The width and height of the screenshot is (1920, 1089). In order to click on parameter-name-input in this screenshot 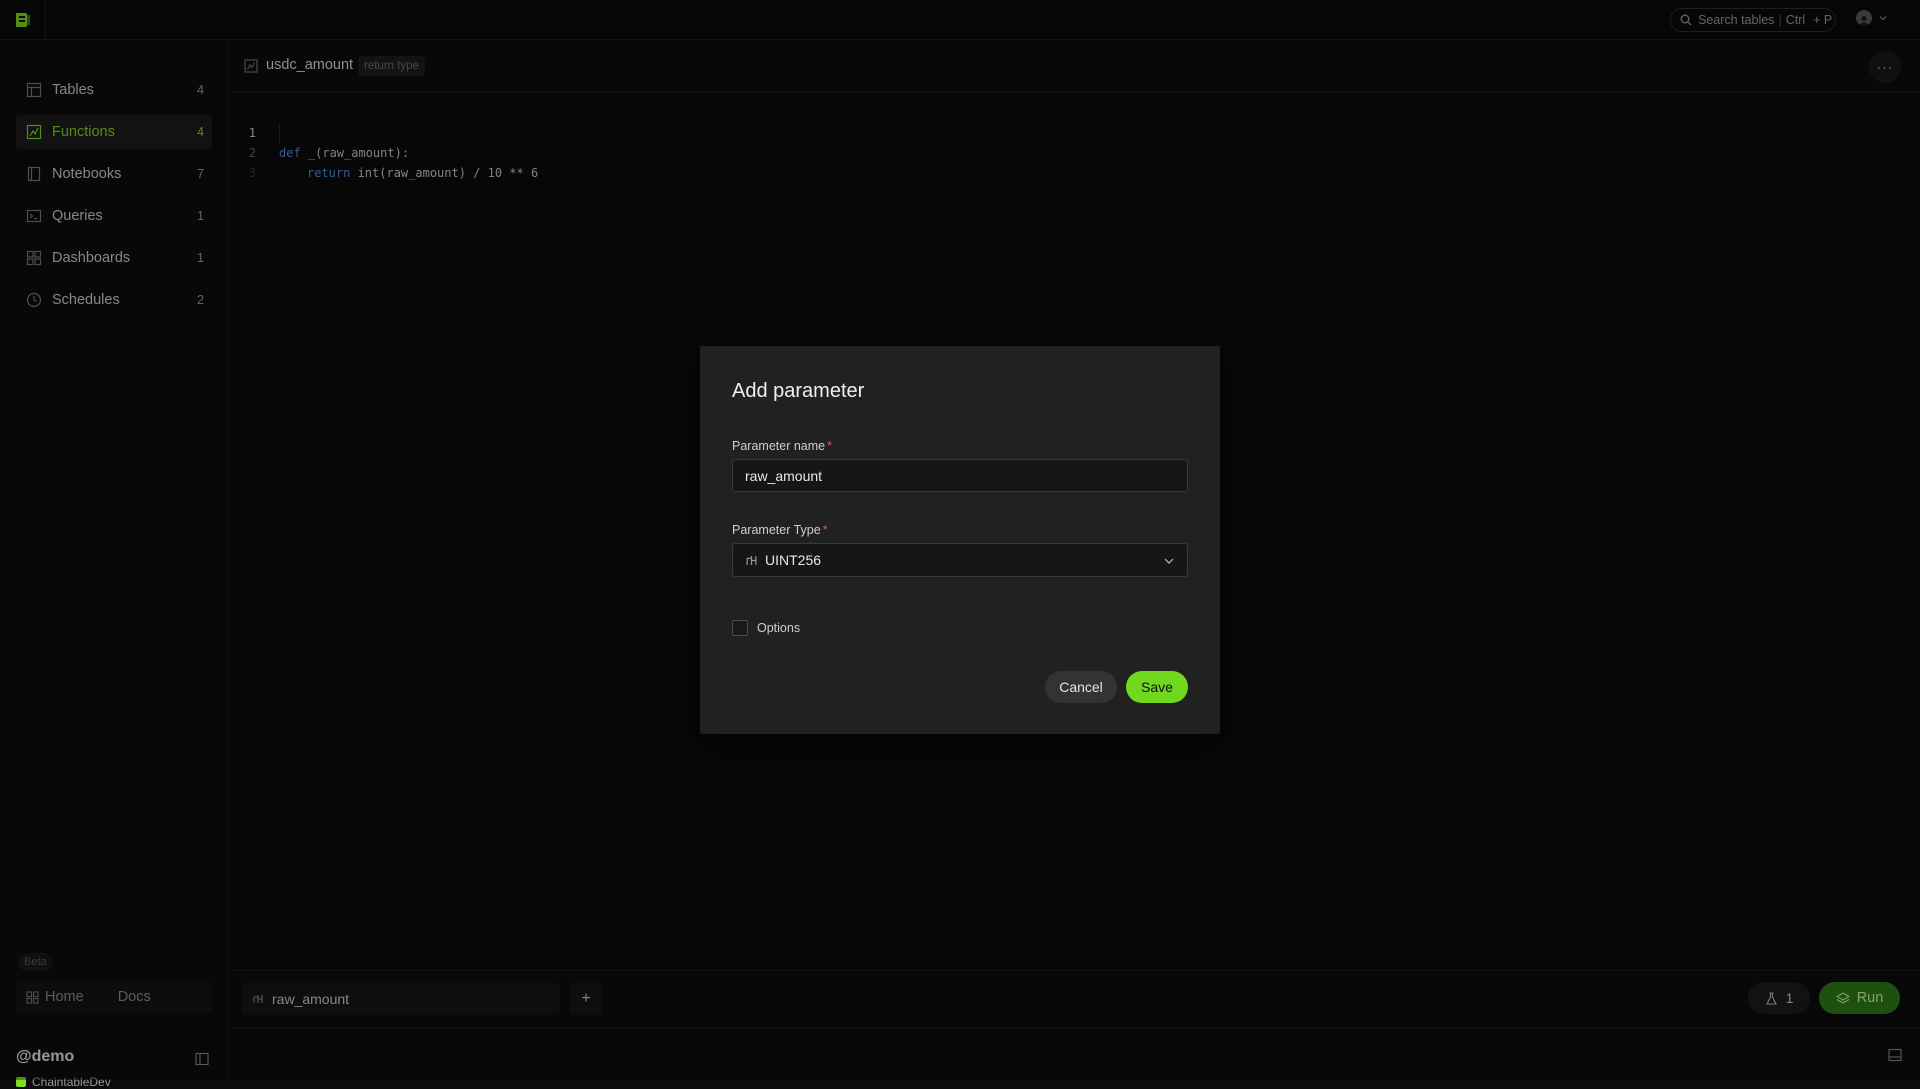, I will do `click(960, 475)`.